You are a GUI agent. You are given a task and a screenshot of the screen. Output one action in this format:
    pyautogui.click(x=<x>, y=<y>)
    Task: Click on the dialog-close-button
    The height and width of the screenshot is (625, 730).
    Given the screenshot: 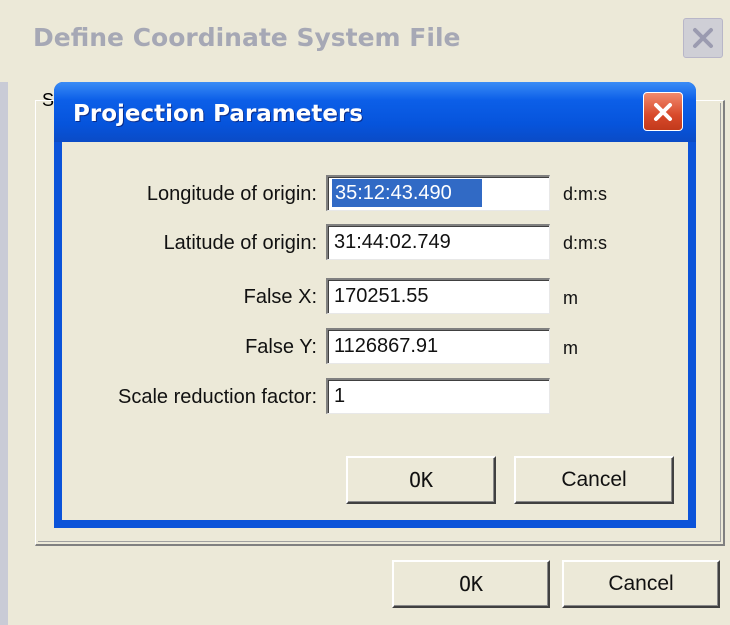 What is the action you would take?
    pyautogui.click(x=663, y=111)
    